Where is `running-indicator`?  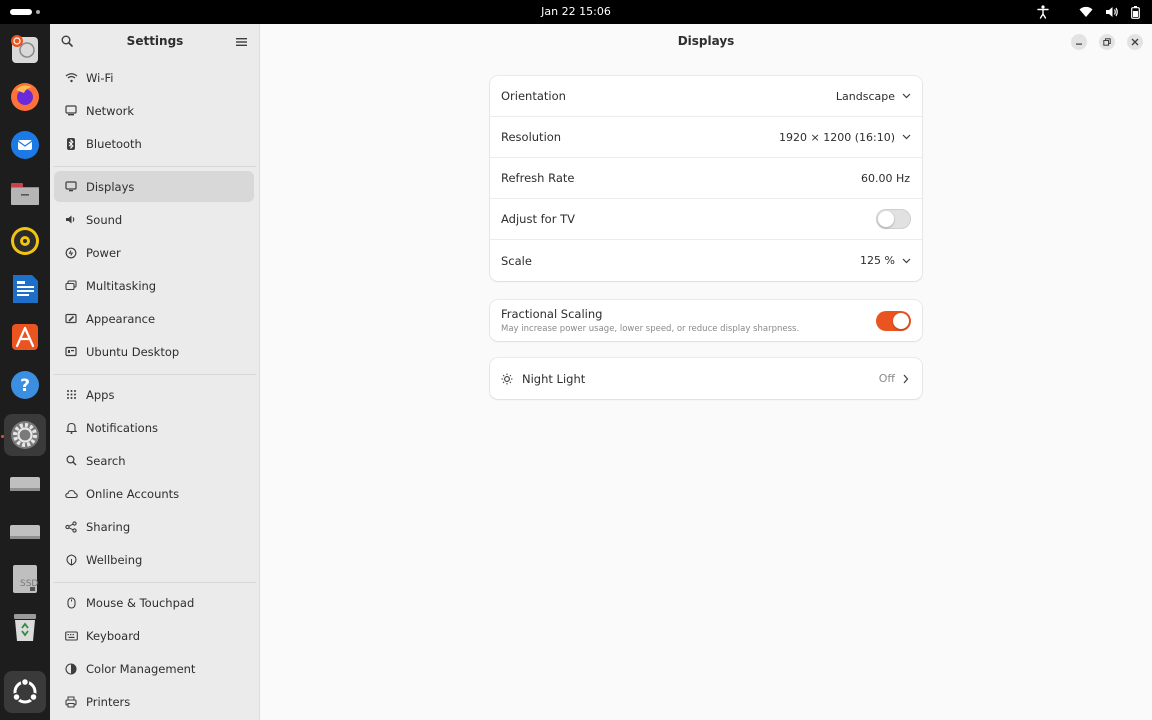 running-indicator is located at coordinates (2, 436).